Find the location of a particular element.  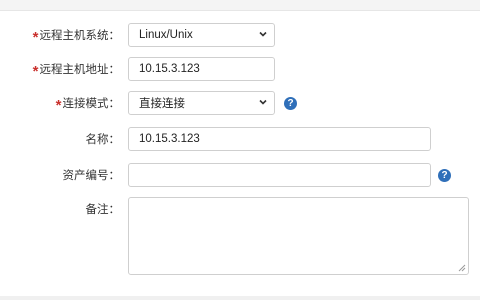

os-row: * 远程主机系统： Linux/Unix is located at coordinates (240, 35).